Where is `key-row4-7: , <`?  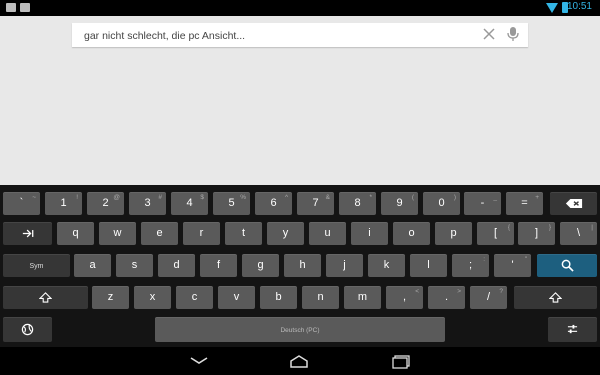
key-row4-7: , < is located at coordinates (404, 297).